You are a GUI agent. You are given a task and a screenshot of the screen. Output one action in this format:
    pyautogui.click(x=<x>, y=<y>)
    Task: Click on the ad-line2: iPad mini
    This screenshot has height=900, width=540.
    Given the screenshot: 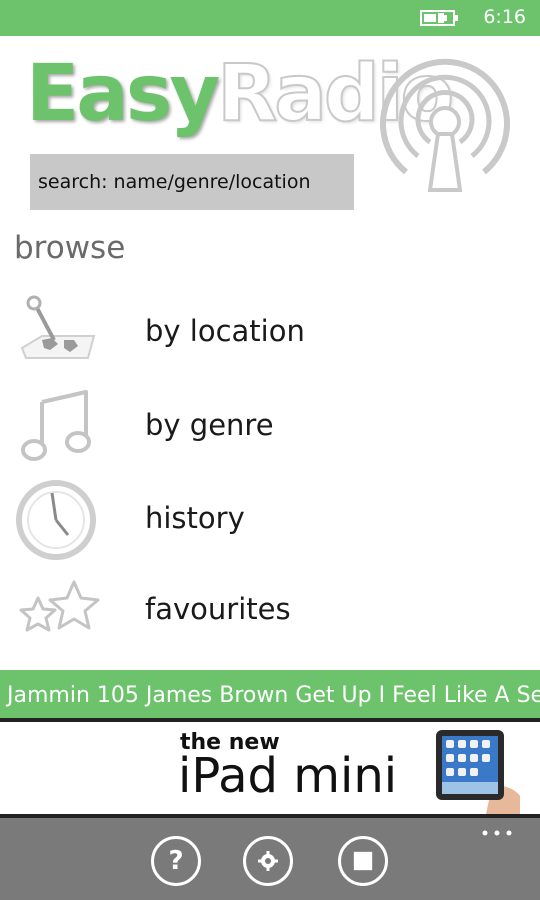 What is the action you would take?
    pyautogui.click(x=288, y=776)
    